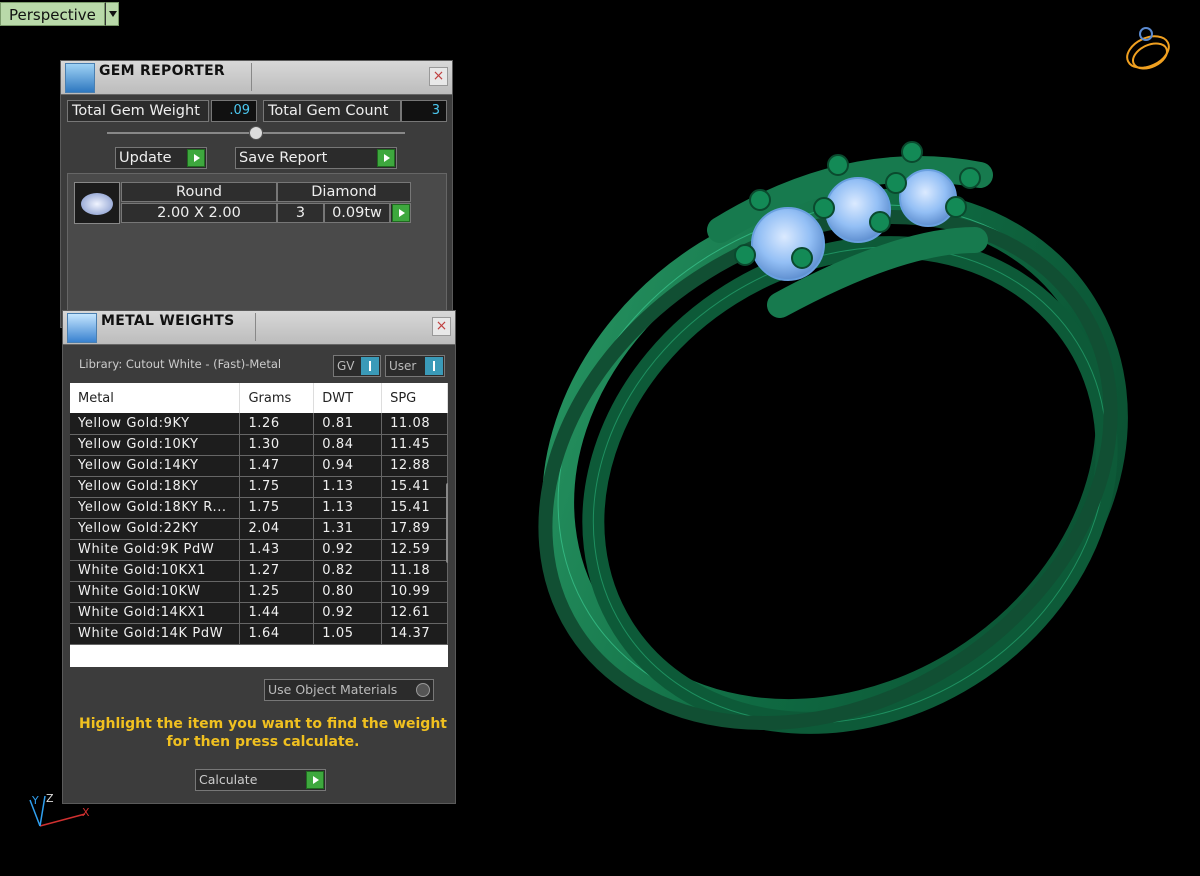  What do you see at coordinates (424, 111) in the screenshot?
I see `total-gem-count-value: 3` at bounding box center [424, 111].